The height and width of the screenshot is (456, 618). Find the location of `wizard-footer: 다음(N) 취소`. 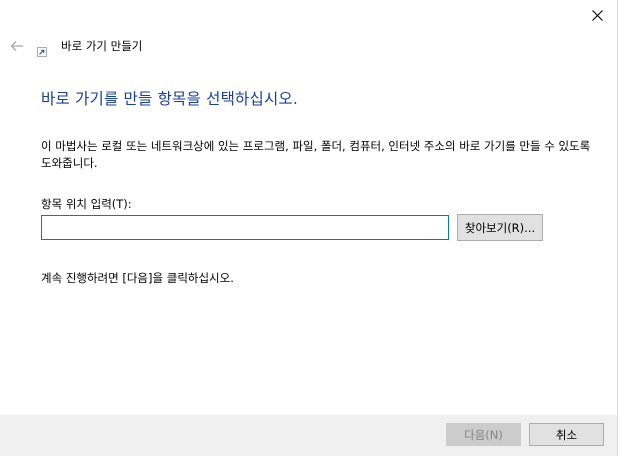

wizard-footer: 다음(N) 취소 is located at coordinates (308, 435).